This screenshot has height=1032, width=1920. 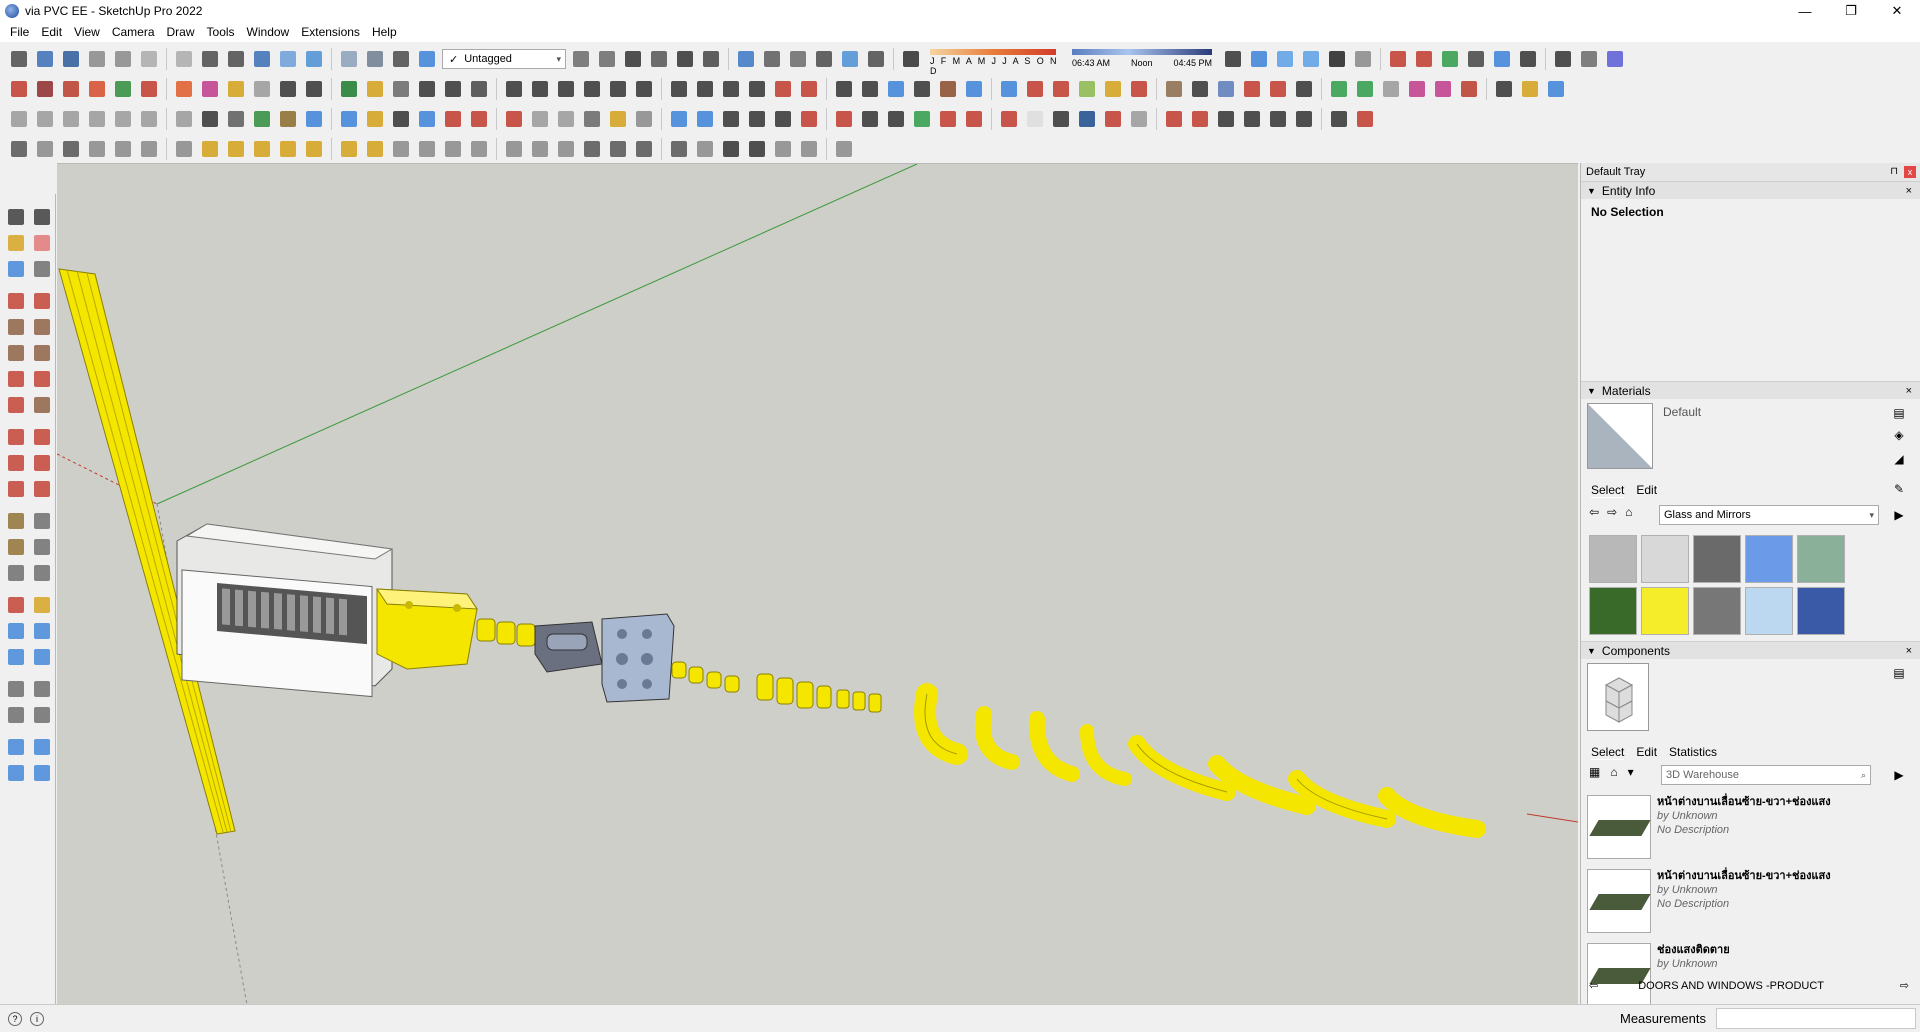 I want to click on details-arrow-icon: ▶, so click(x=1899, y=515).